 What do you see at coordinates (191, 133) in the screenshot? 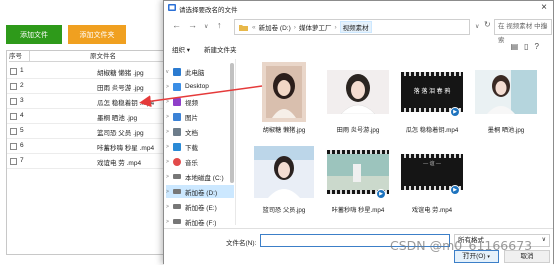
I see `nav-item-label: 文档` at bounding box center [191, 133].